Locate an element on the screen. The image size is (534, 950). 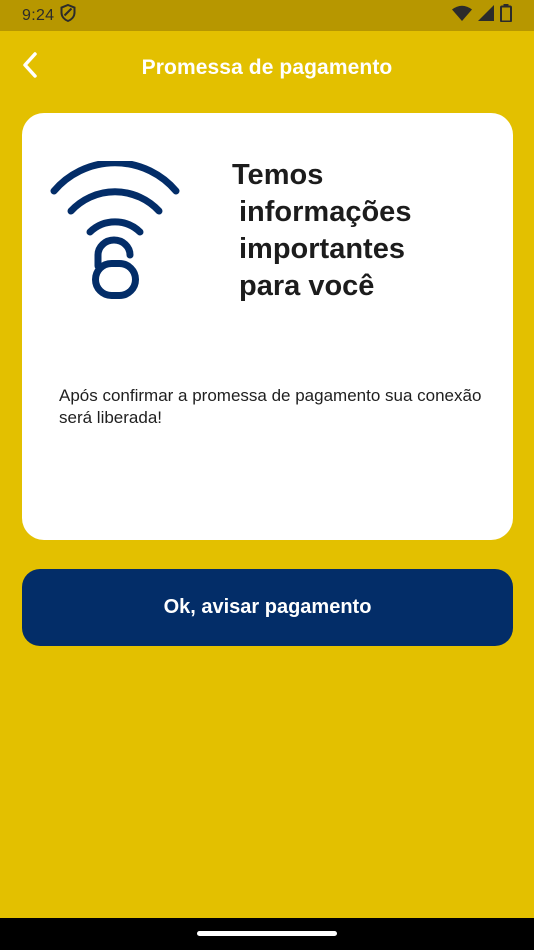
app-header: Promessa de pagamento is located at coordinates (267, 68).